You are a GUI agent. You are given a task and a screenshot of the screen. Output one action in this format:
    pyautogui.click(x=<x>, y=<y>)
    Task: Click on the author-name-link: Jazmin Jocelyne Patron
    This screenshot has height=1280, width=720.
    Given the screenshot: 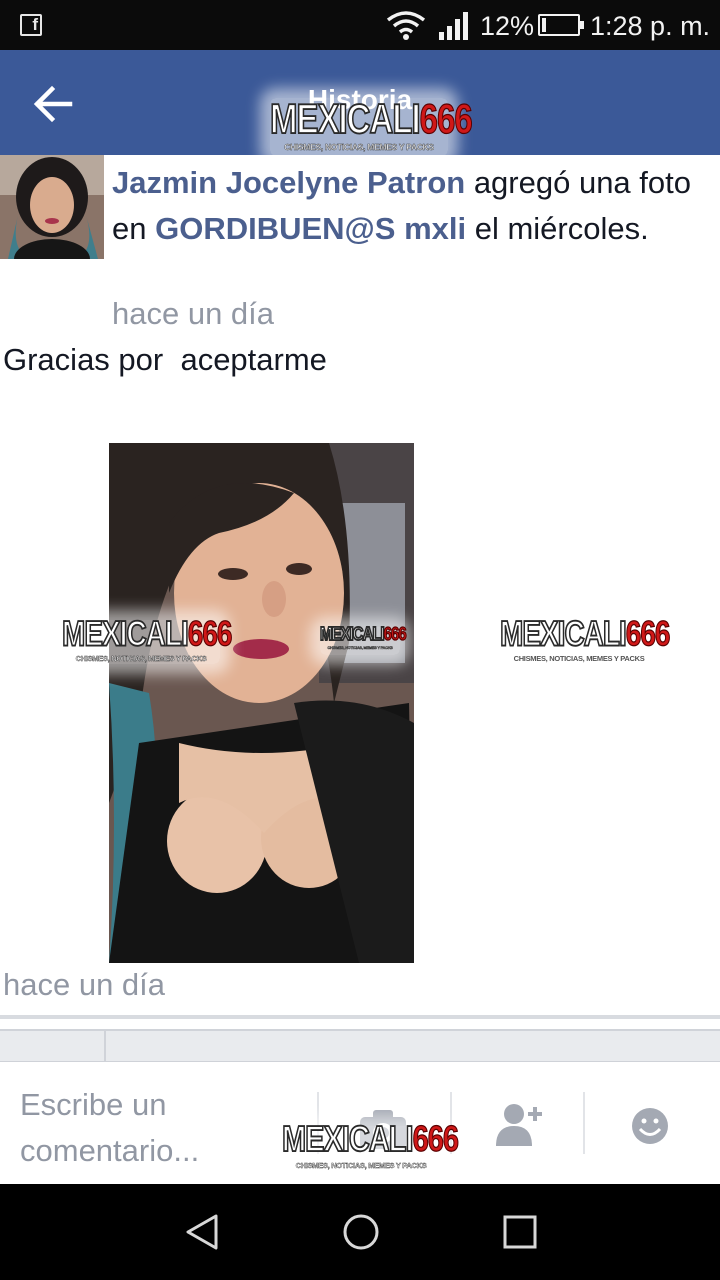 What is the action you would take?
    pyautogui.click(x=288, y=182)
    